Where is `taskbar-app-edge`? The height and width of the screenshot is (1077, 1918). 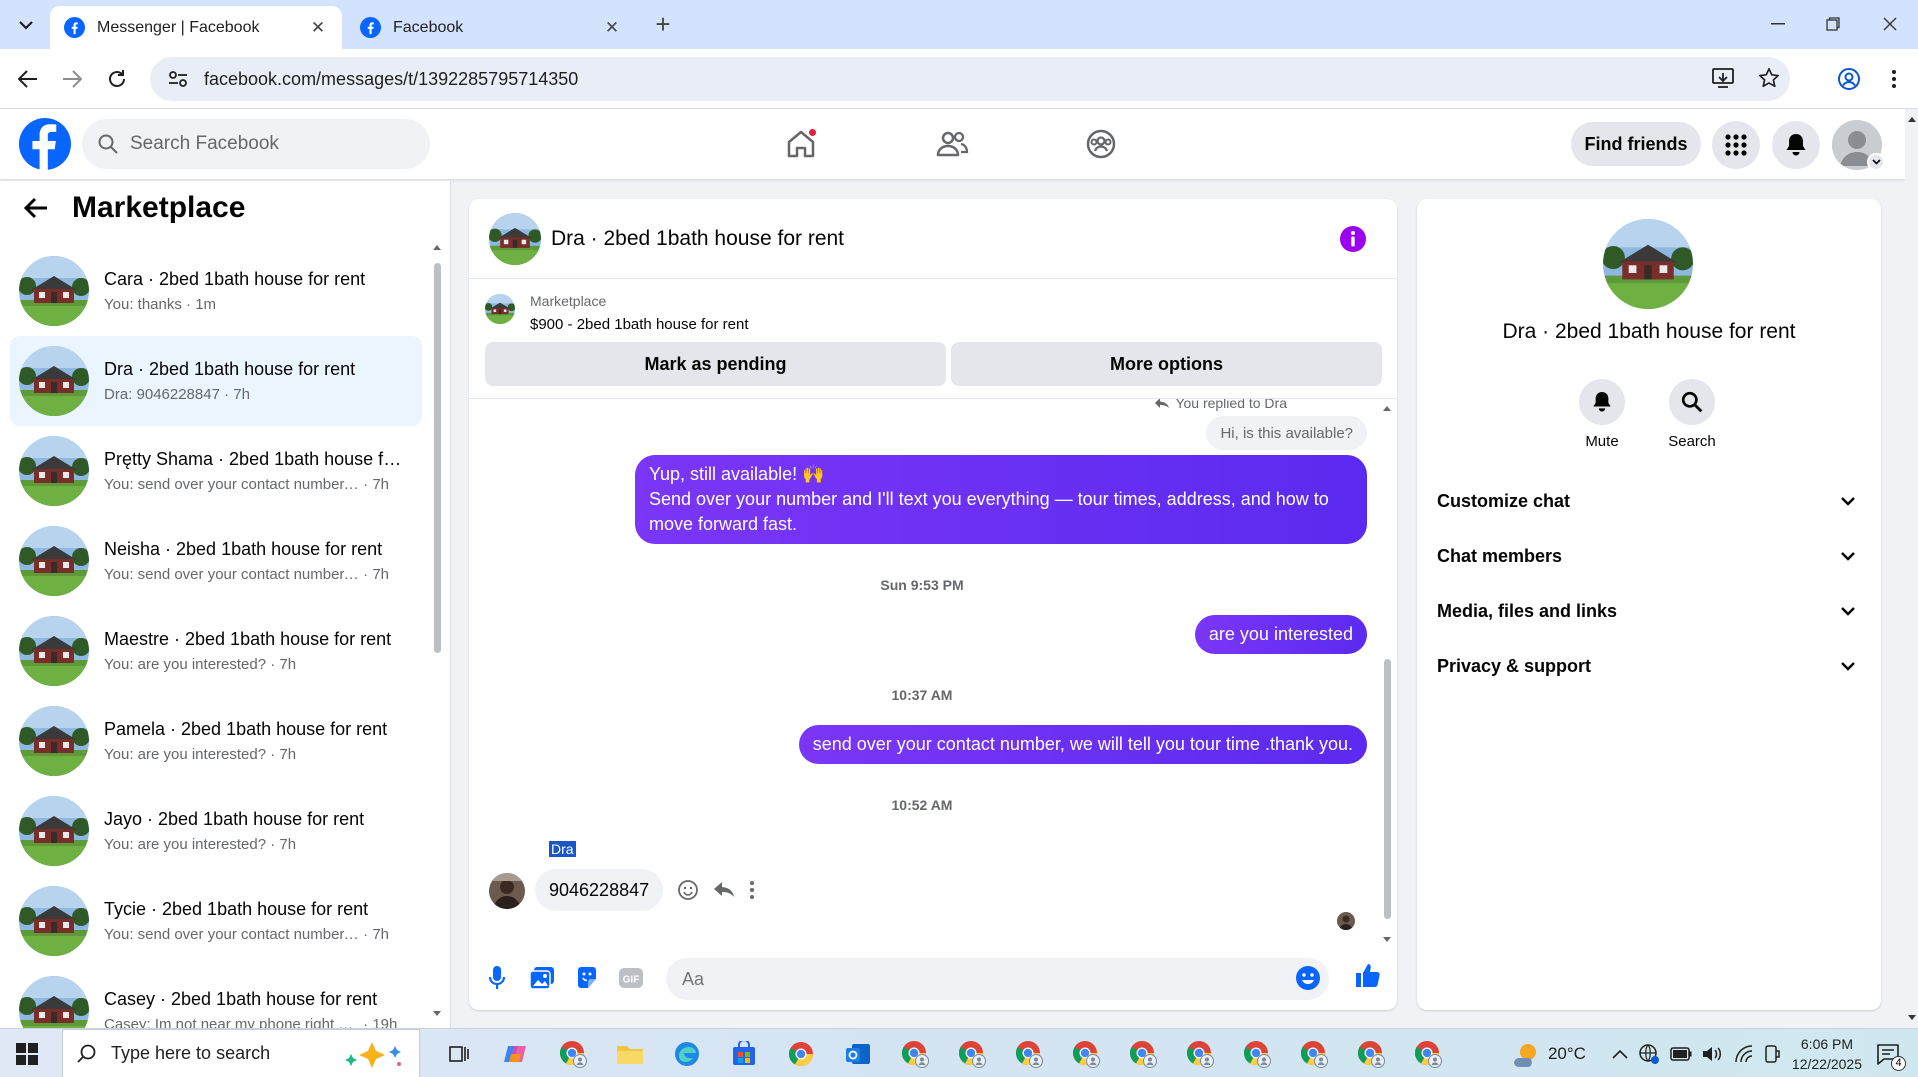 taskbar-app-edge is located at coordinates (686, 1053).